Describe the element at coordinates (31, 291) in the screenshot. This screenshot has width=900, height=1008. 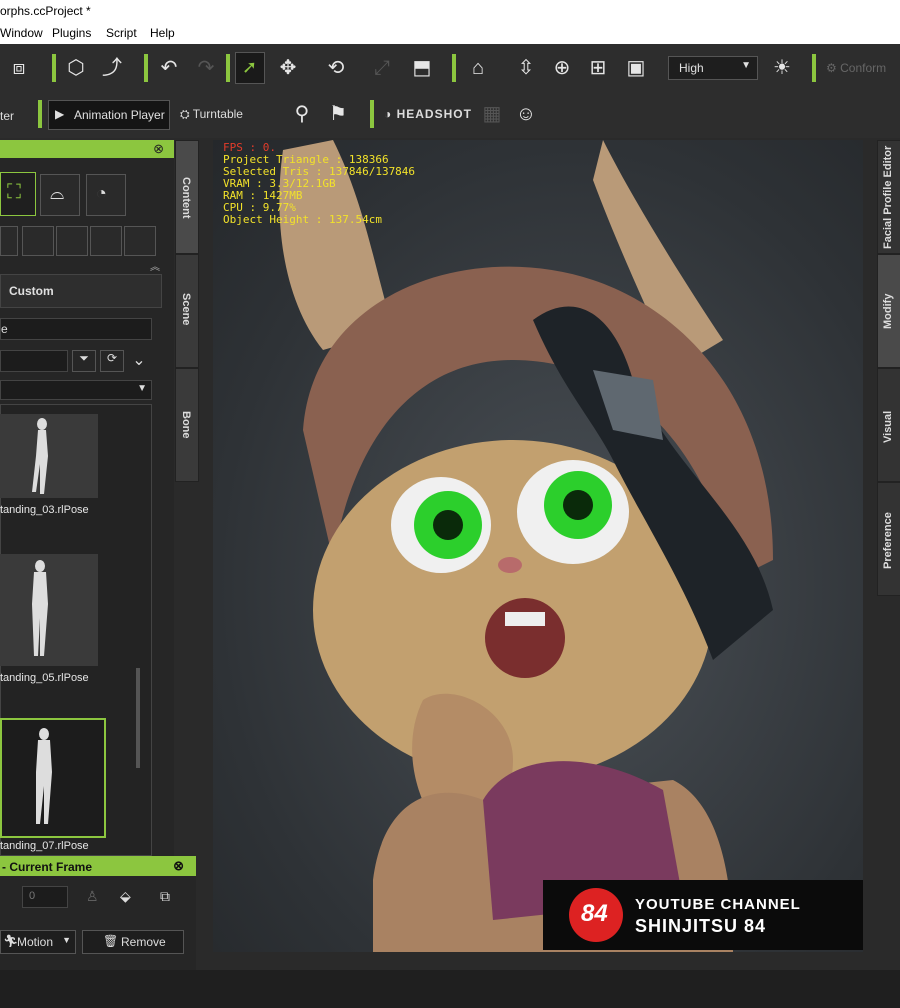
I see `custom-tab-label: Custom` at that location.